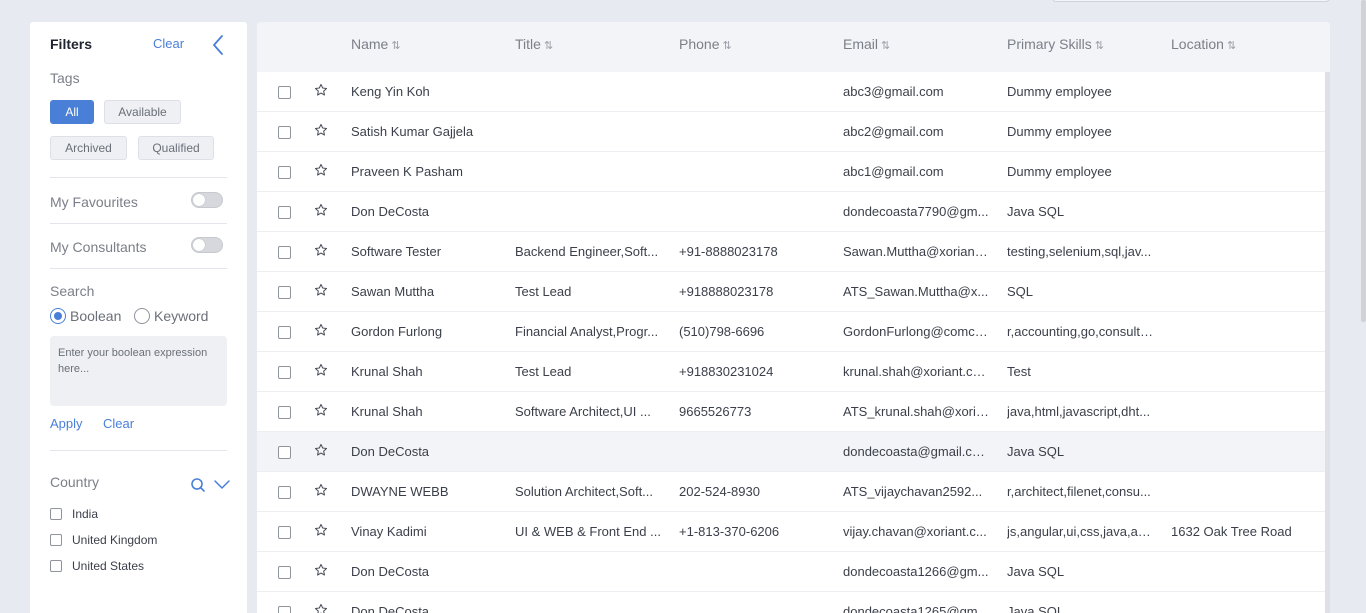 The width and height of the screenshot is (1366, 613). Describe the element at coordinates (198, 485) in the screenshot. I see `search-icon` at that location.